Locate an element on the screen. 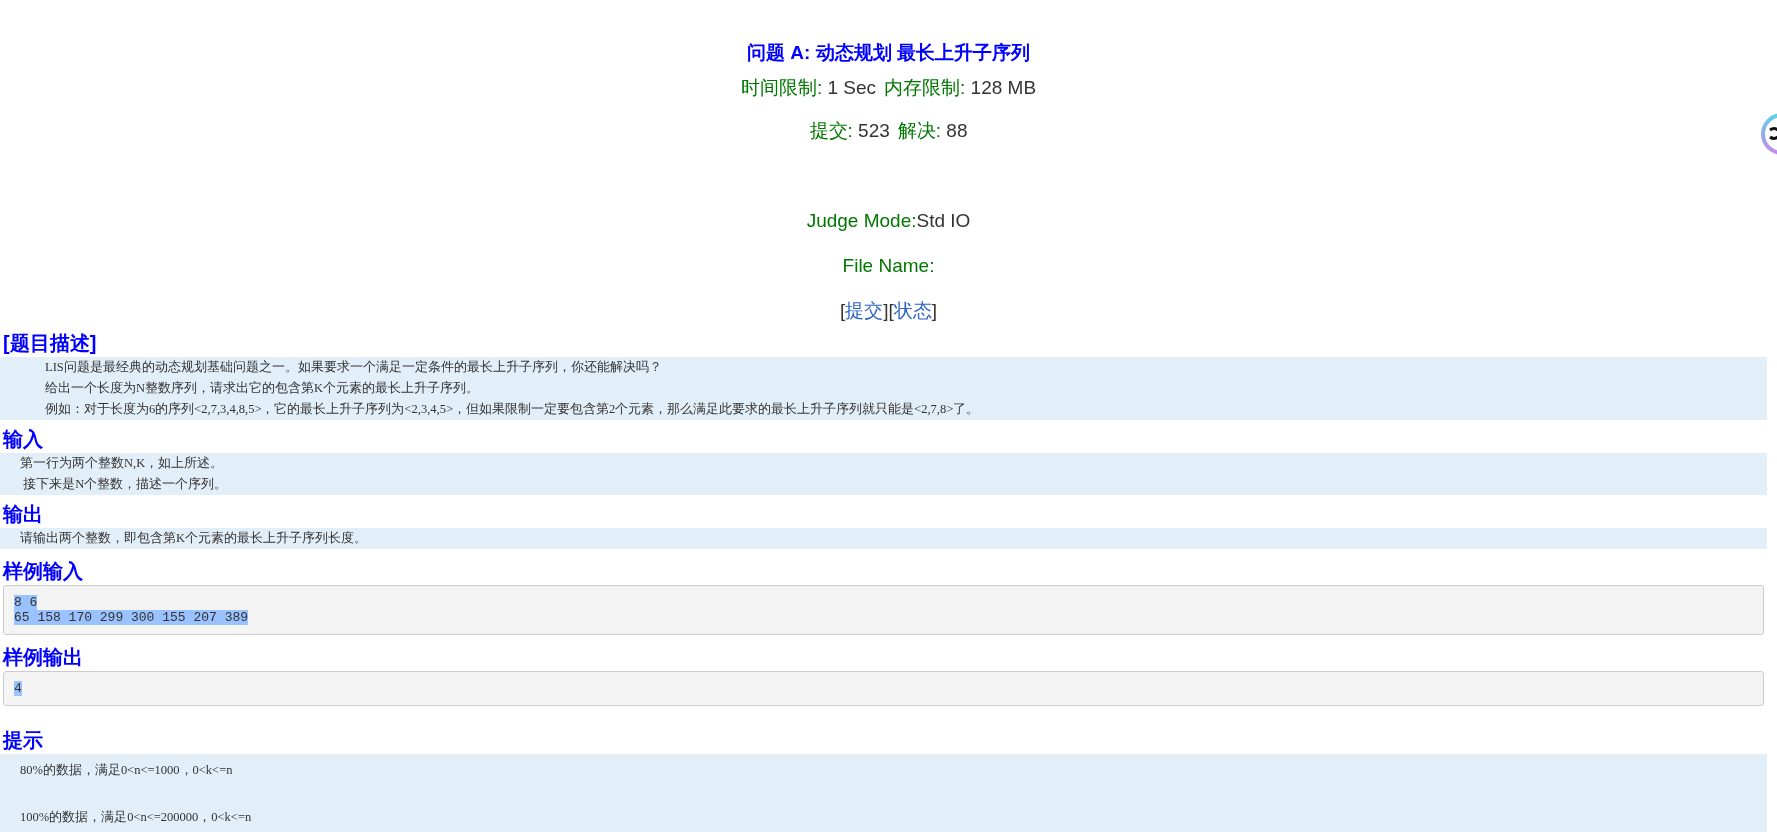 The image size is (1777, 832). section-text: LIS问题是最经典的动态规划基础问题之一。如果要求一个满足一定条件的最长上升子序列，你还能解决吗？ is located at coordinates (354, 367).